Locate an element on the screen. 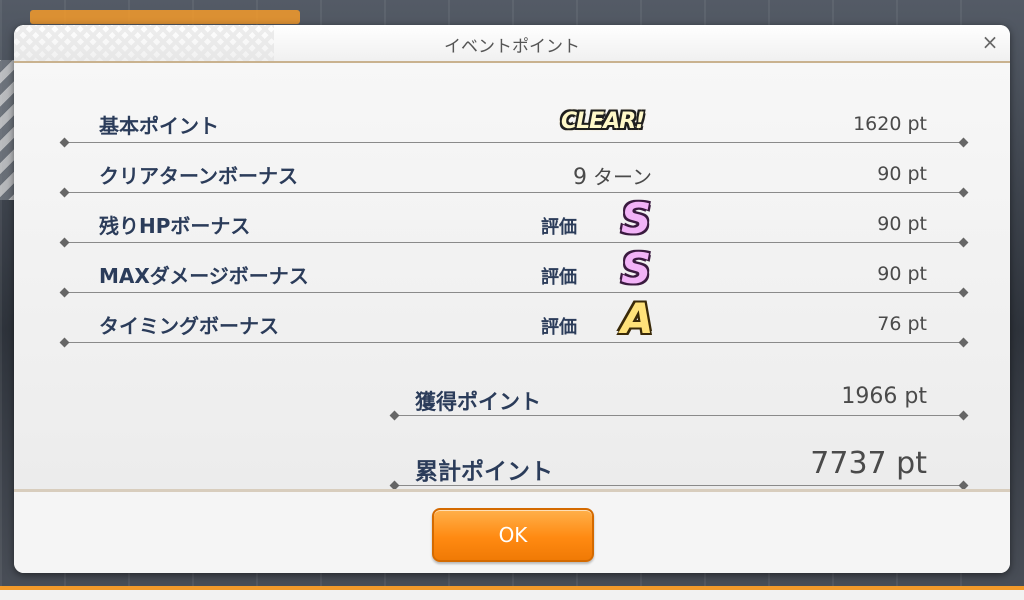  row-base-points: 基本ポイント CLEAR! 1620 pt is located at coordinates (514, 120).